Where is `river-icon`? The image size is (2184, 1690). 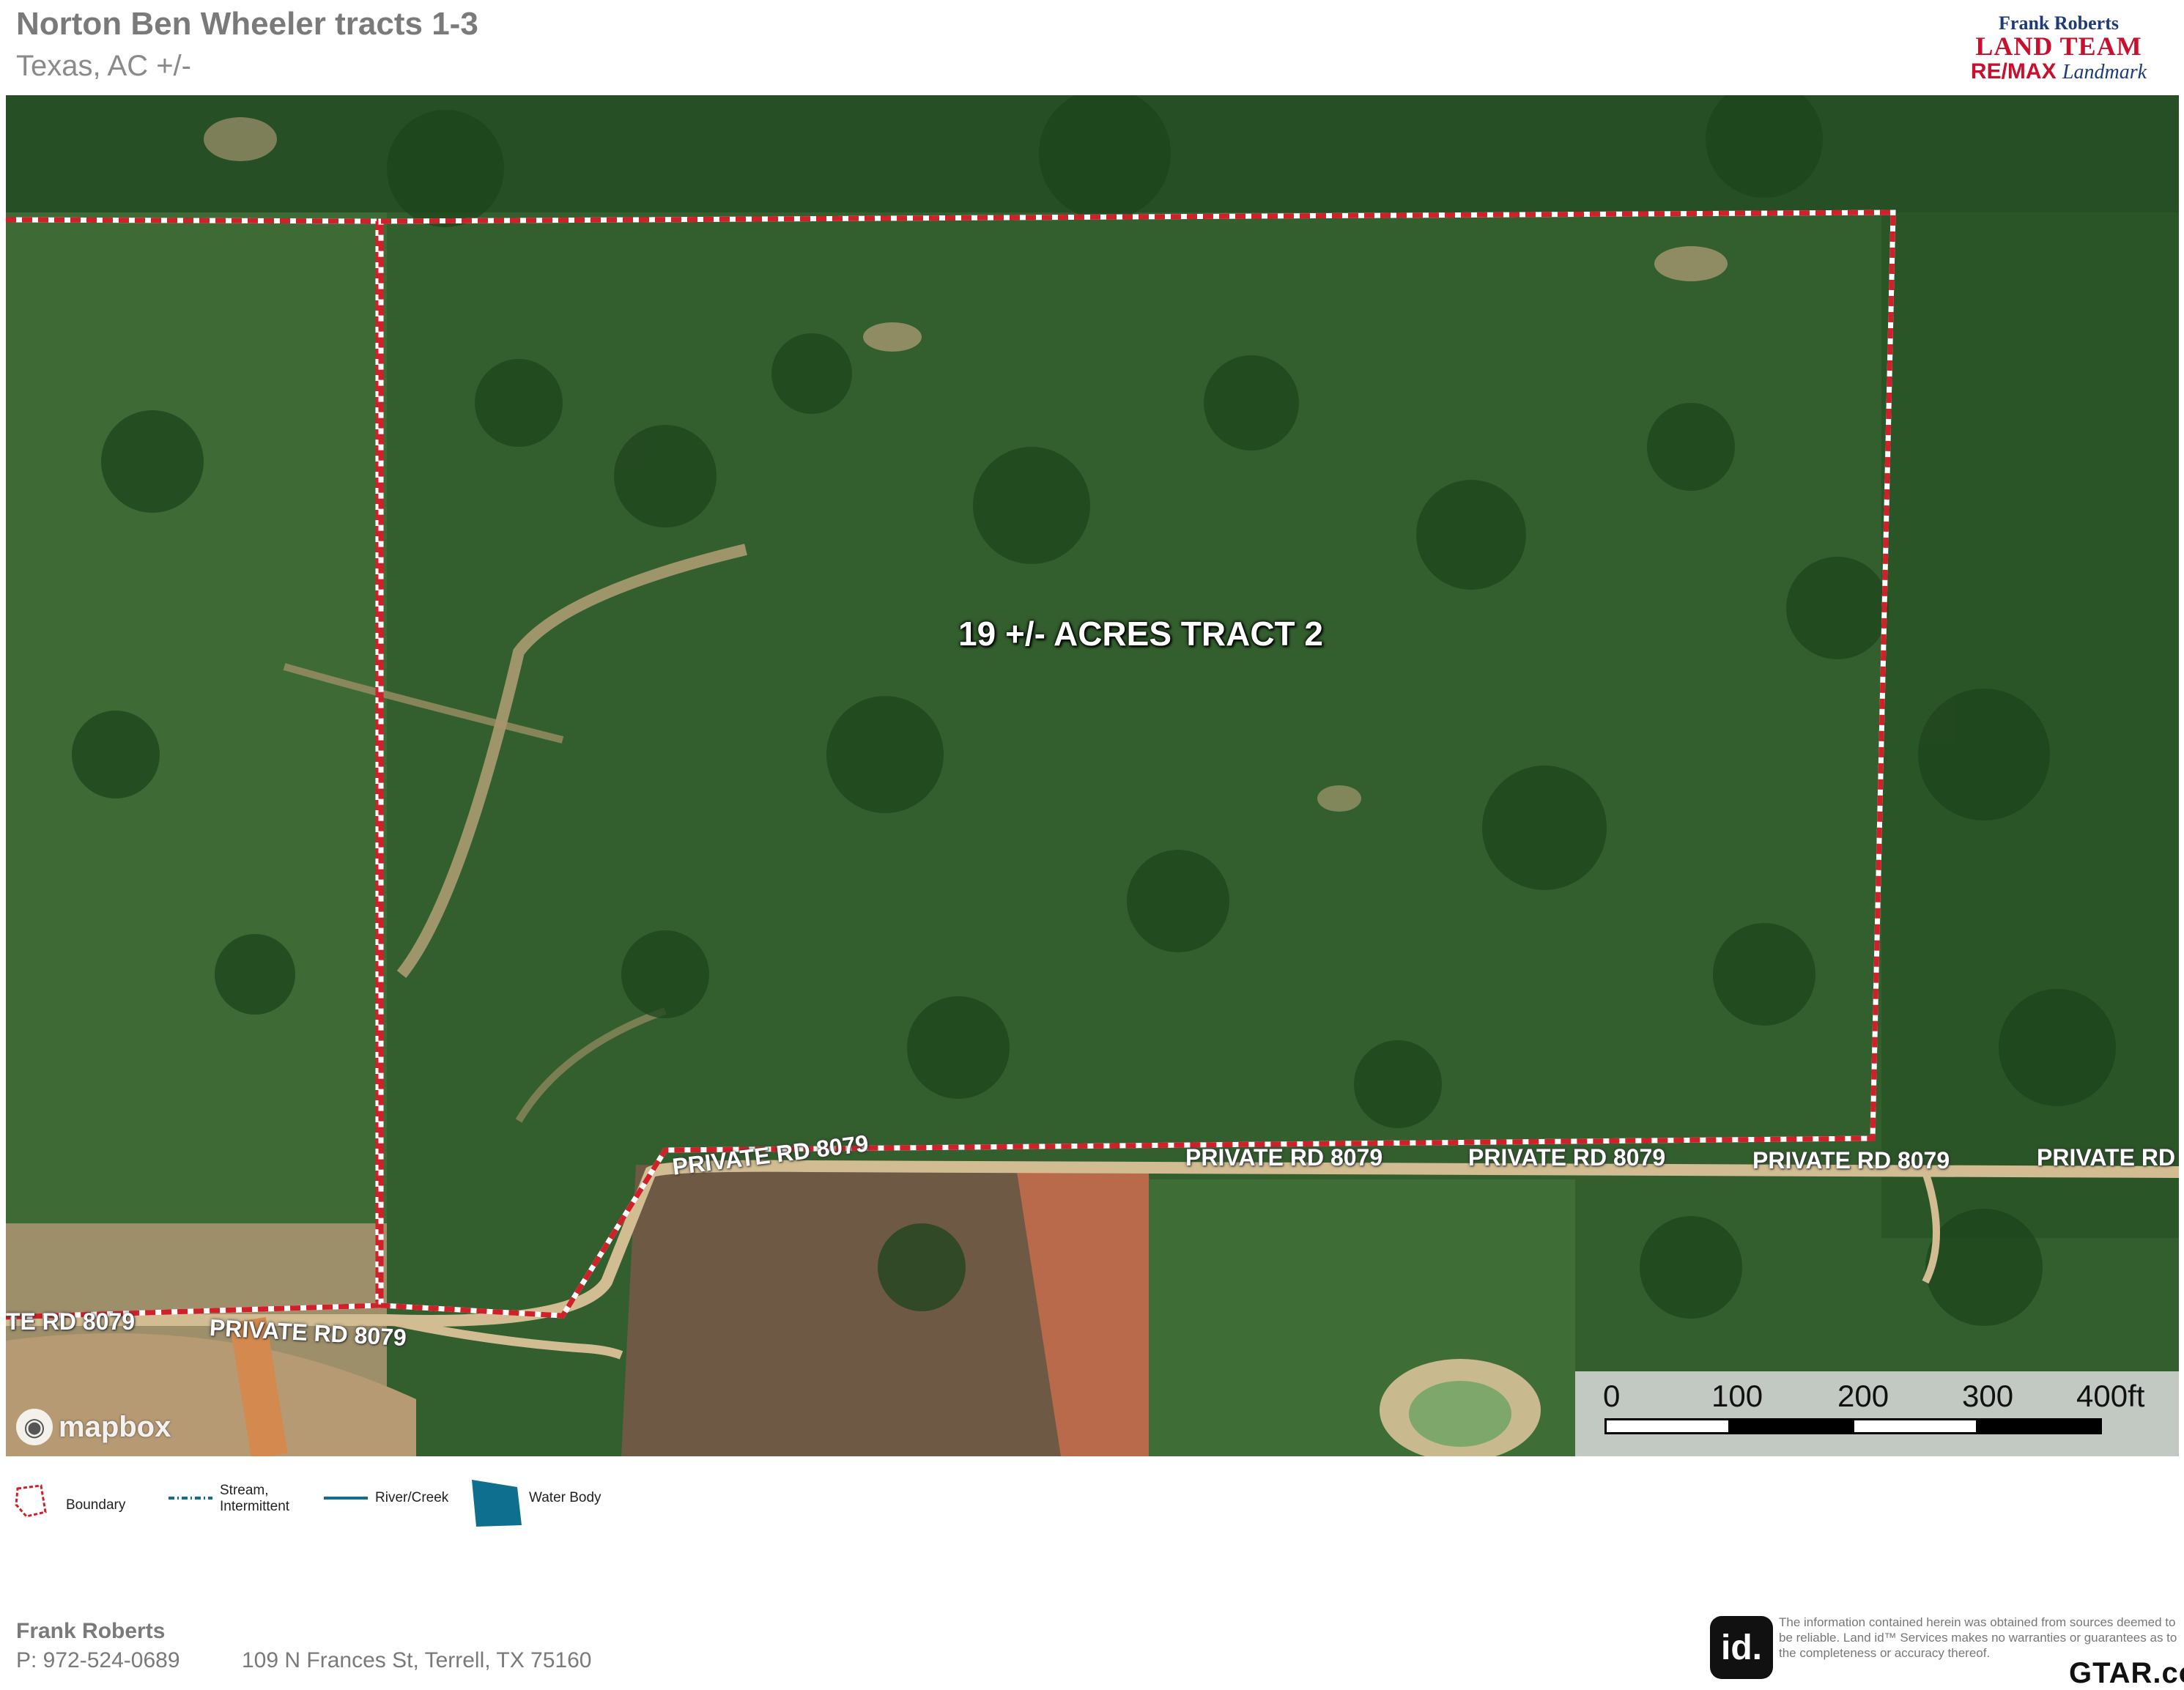 river-icon is located at coordinates (346, 1498).